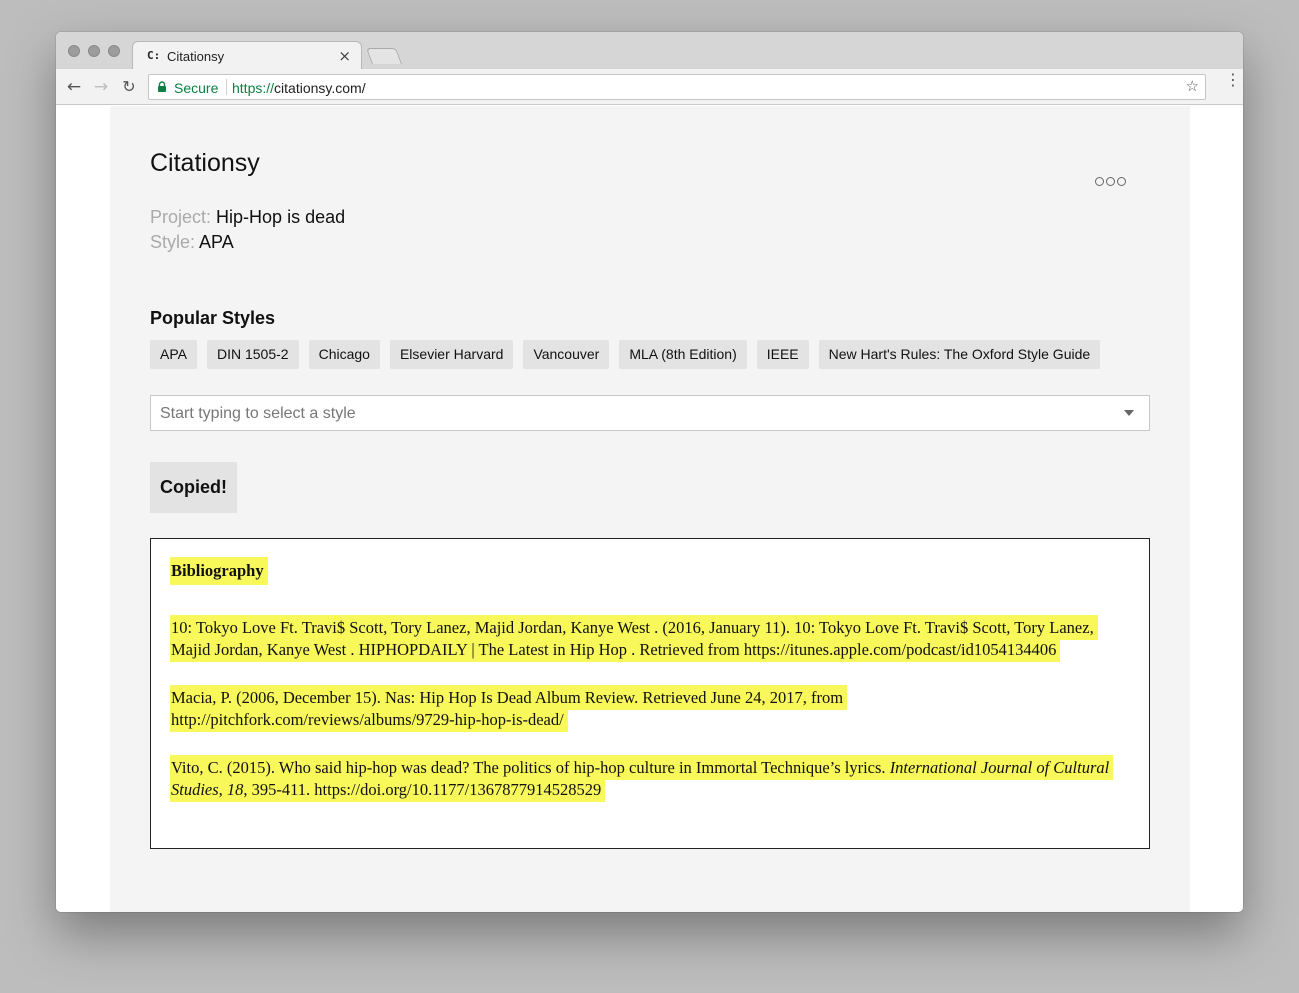  Describe the element at coordinates (219, 571) in the screenshot. I see `bibliography-heading: Bibliography` at that location.